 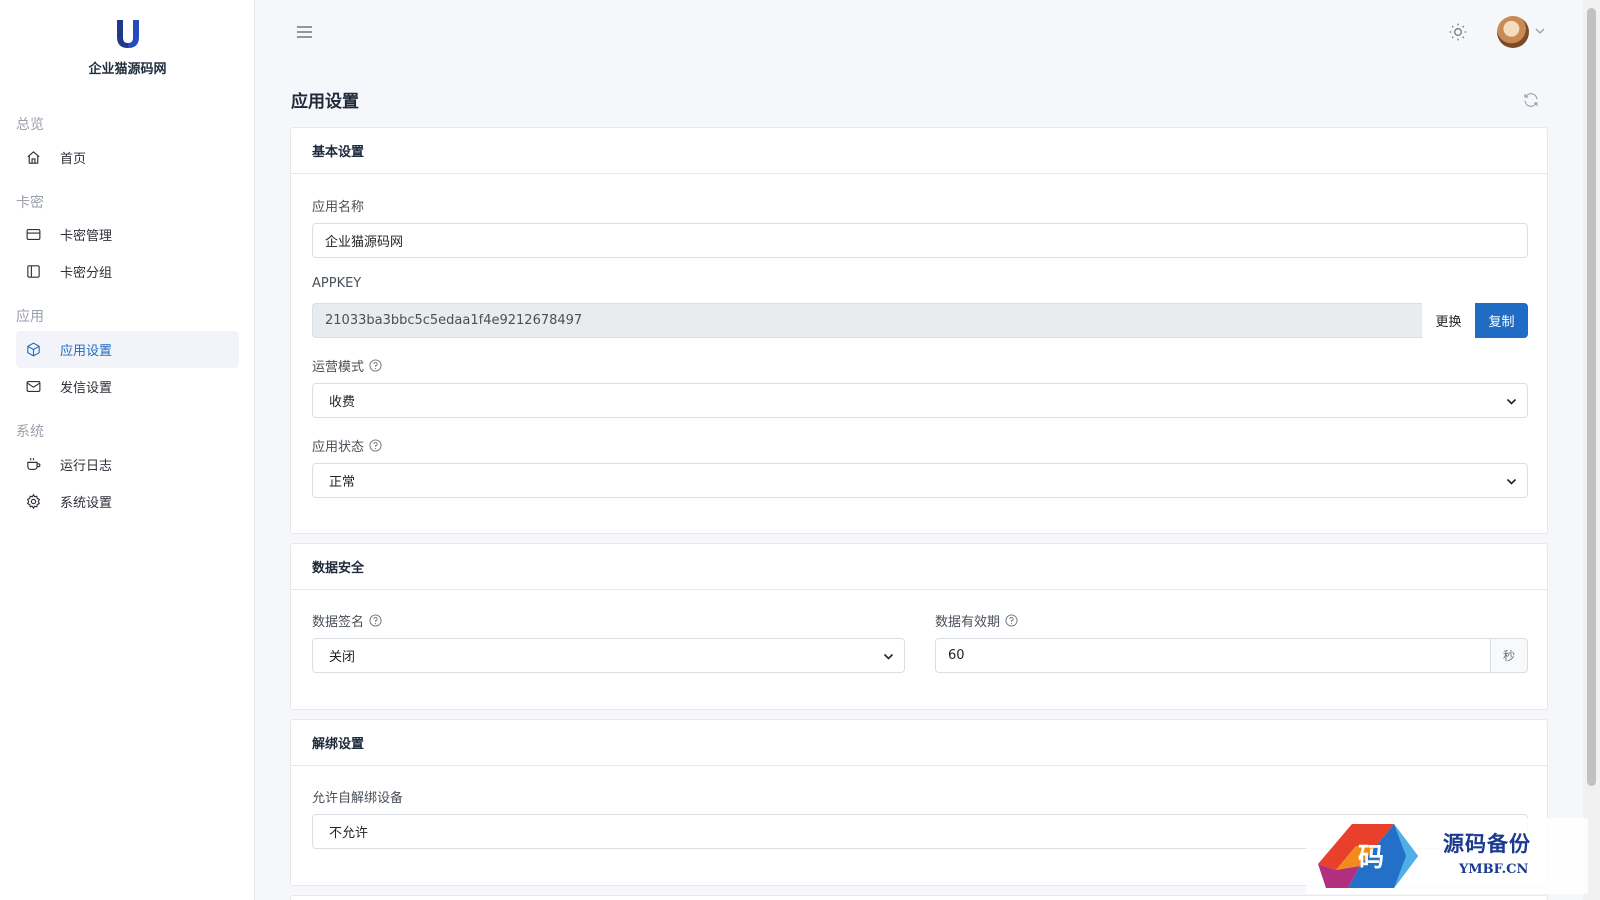 I want to click on sidebar-item-label: 卡密管理, so click(x=86, y=236).